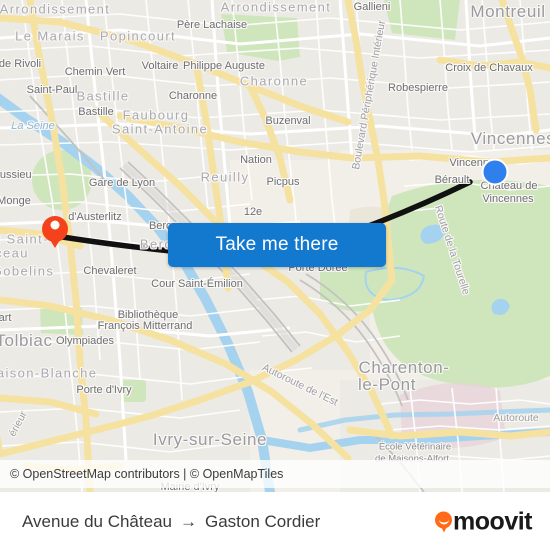 This screenshot has width=550, height=550. I want to click on moovit-pin-icon, so click(444, 522).